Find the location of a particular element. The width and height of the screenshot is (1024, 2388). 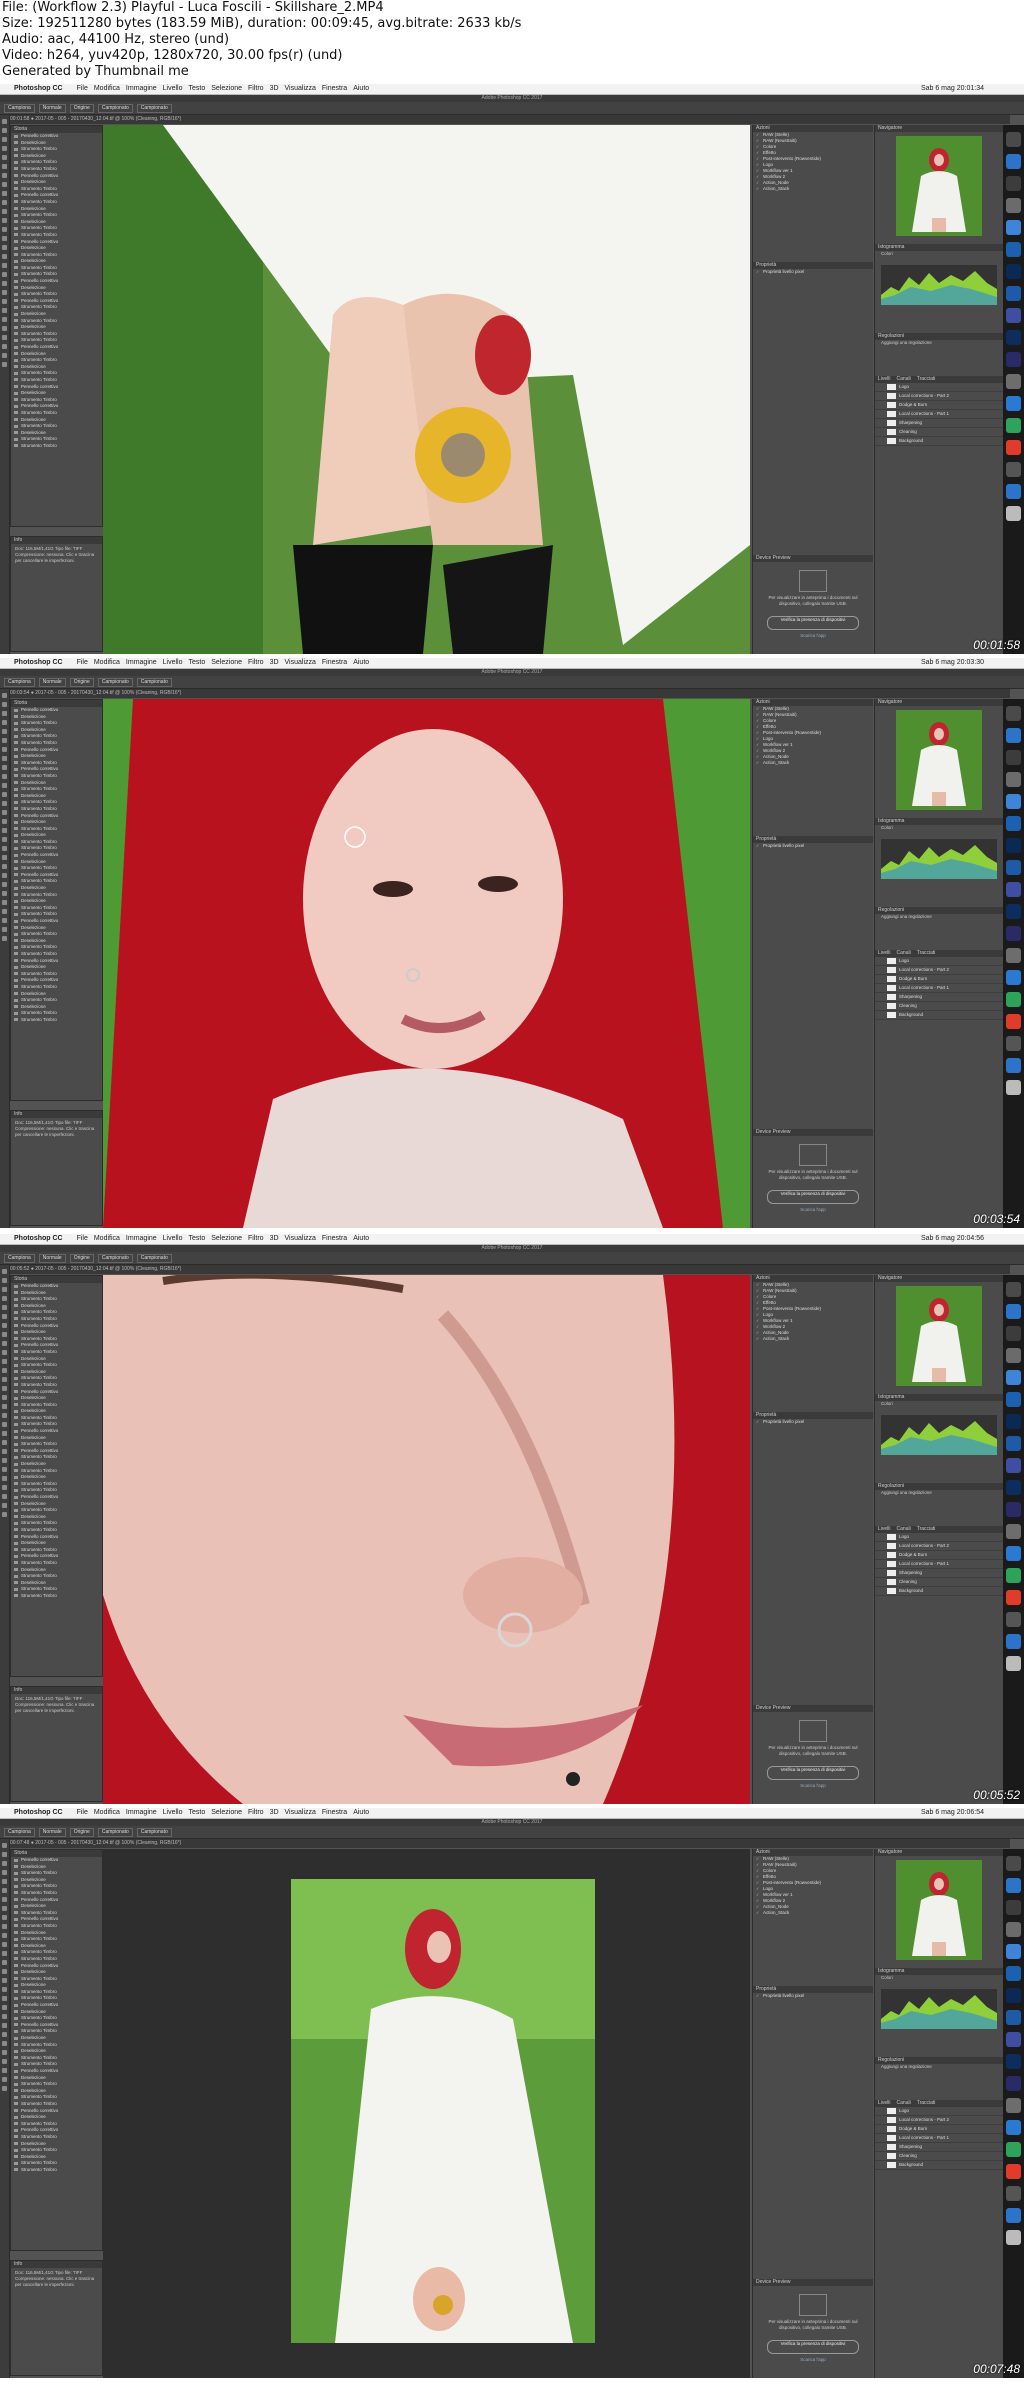

layer-row: Background is located at coordinates (939, 2165).